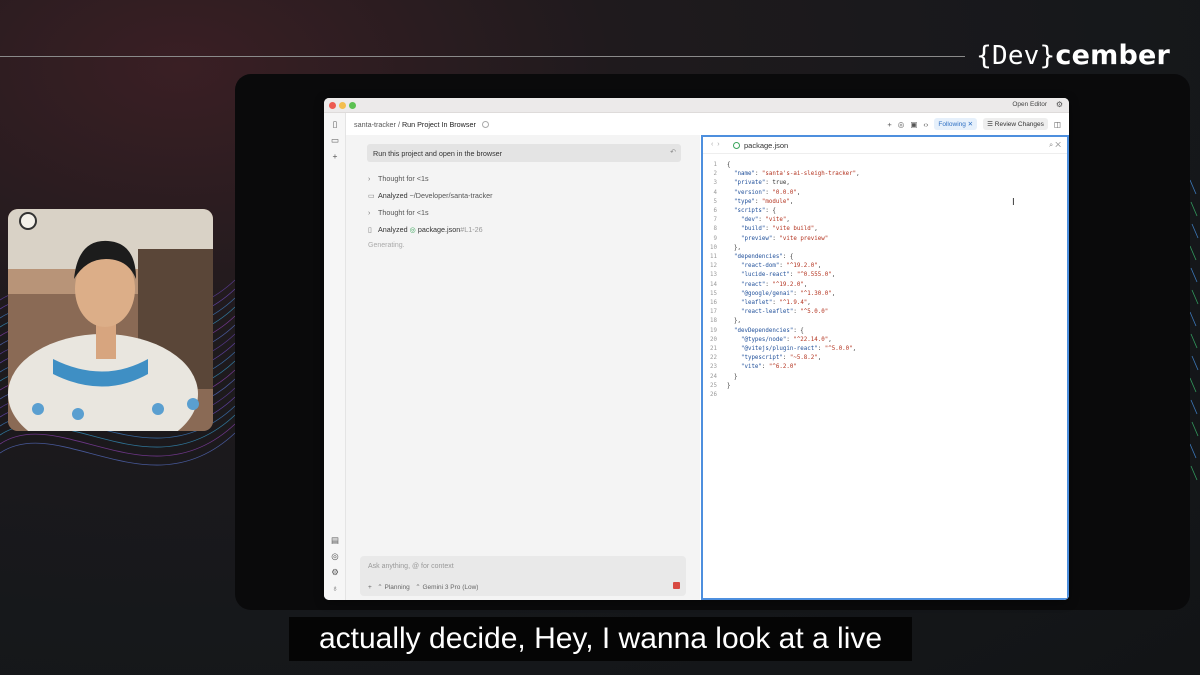  I want to click on step-thought-2: › Thought for <1s, so click(398, 212).